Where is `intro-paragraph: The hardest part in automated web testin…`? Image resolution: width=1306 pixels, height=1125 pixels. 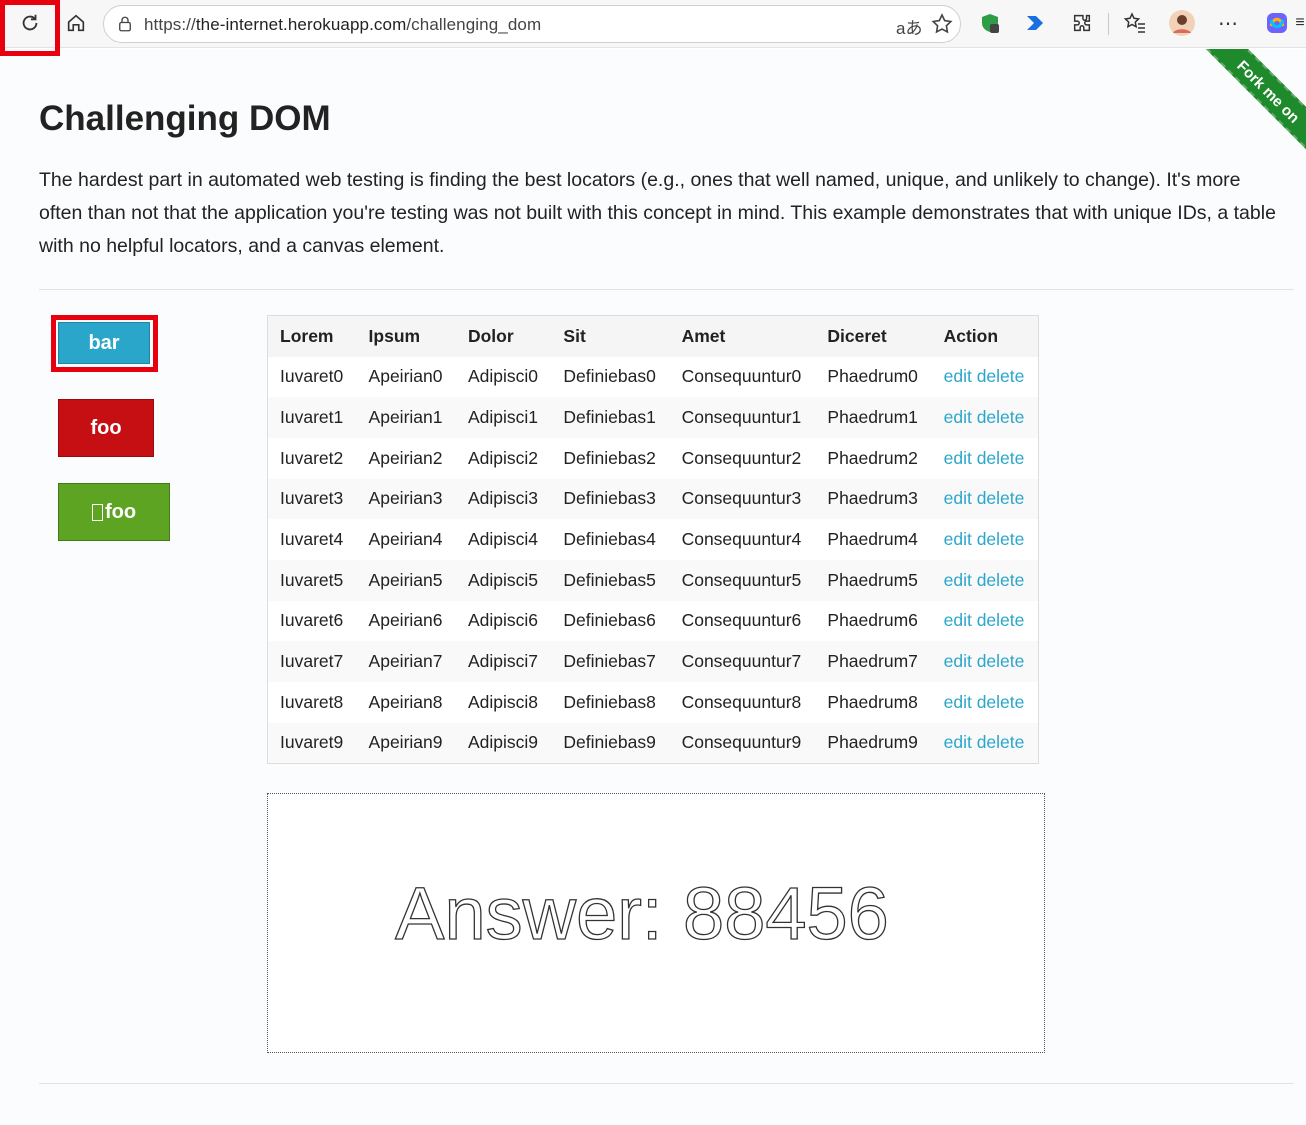
intro-paragraph: The hardest part in automated web testin… is located at coordinates (657, 213).